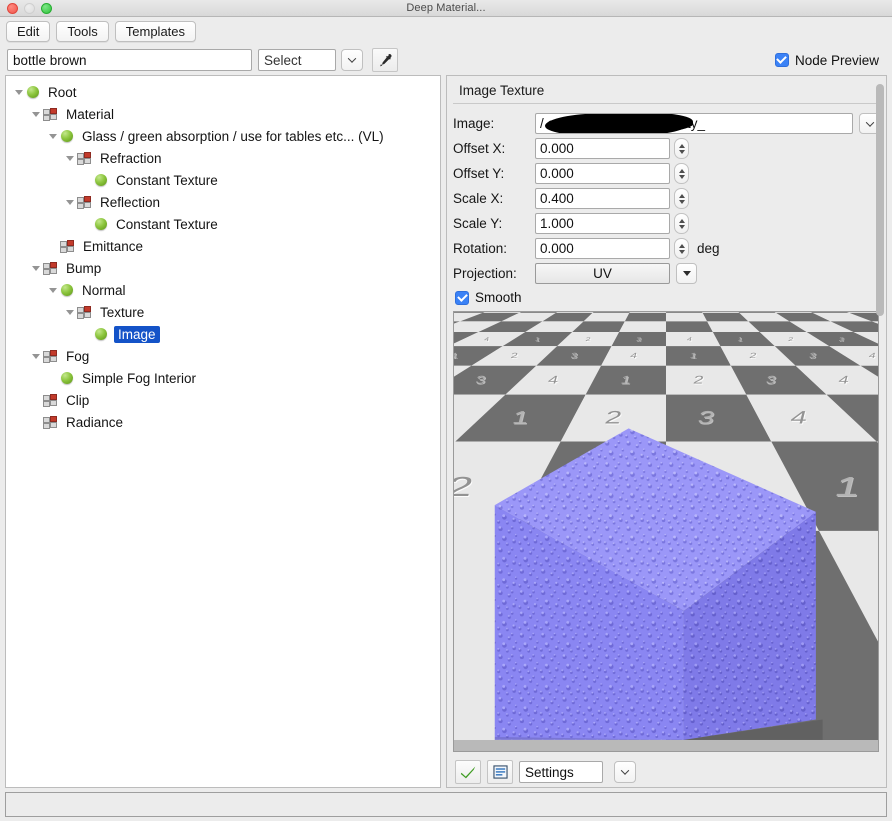 The width and height of the screenshot is (892, 821). I want to click on smooth-checkbox, so click(462, 297).